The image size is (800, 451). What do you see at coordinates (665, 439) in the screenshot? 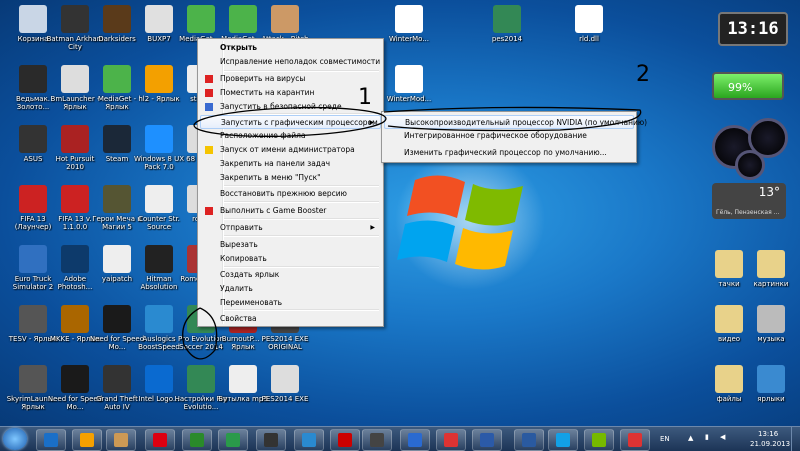
I see `language-indicator: EN` at bounding box center [665, 439].